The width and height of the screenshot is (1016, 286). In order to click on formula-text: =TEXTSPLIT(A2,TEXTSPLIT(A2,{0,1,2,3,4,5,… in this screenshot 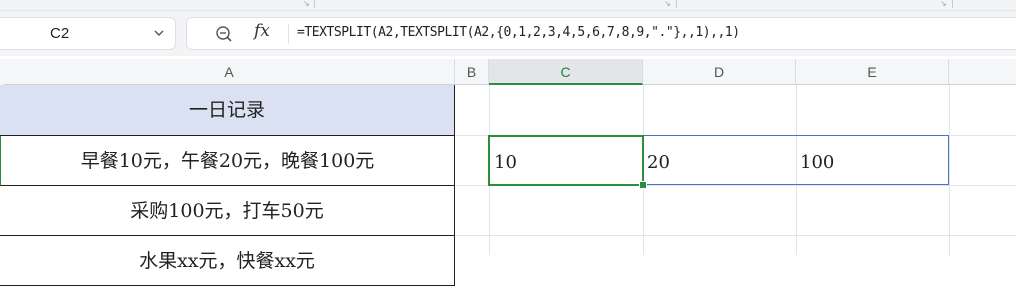, I will do `click(518, 32)`.